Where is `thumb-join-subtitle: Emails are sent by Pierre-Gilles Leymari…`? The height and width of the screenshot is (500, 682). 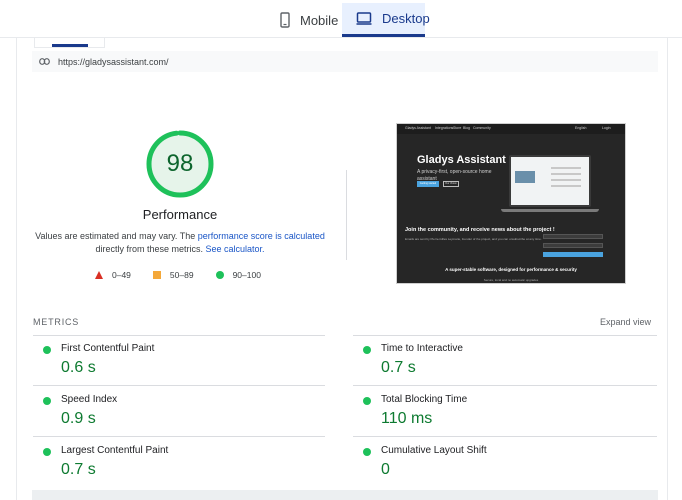
thumb-join-subtitle: Emails are sent by Pierre-Gilles Leymari… is located at coordinates (473, 239).